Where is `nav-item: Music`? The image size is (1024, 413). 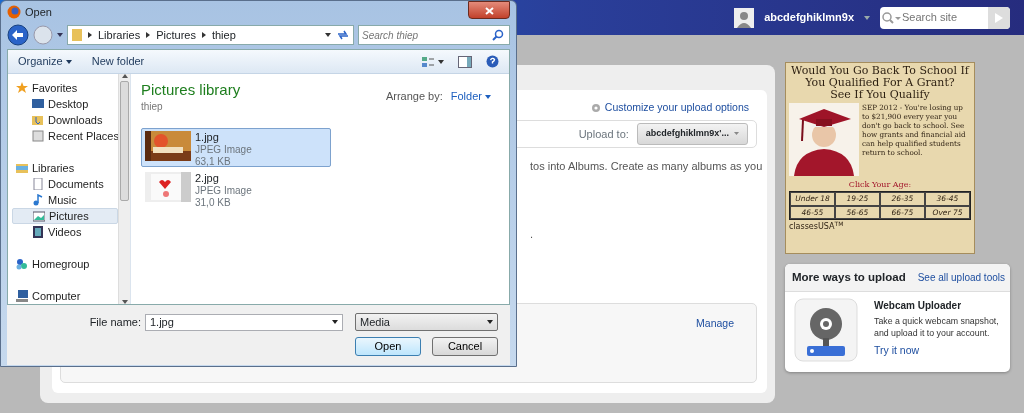
nav-item: Music is located at coordinates (65, 200).